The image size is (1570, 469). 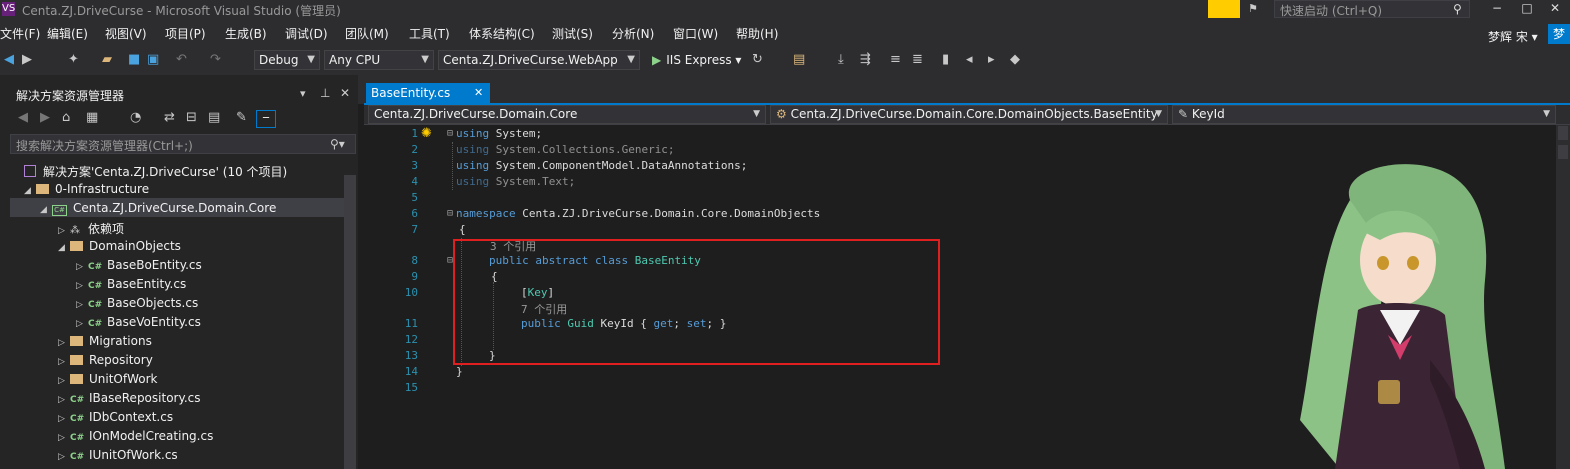 What do you see at coordinates (137, 305) in the screenshot?
I see `tree-item-baseobjects: ▷ C# BaseObjects.cs` at bounding box center [137, 305].